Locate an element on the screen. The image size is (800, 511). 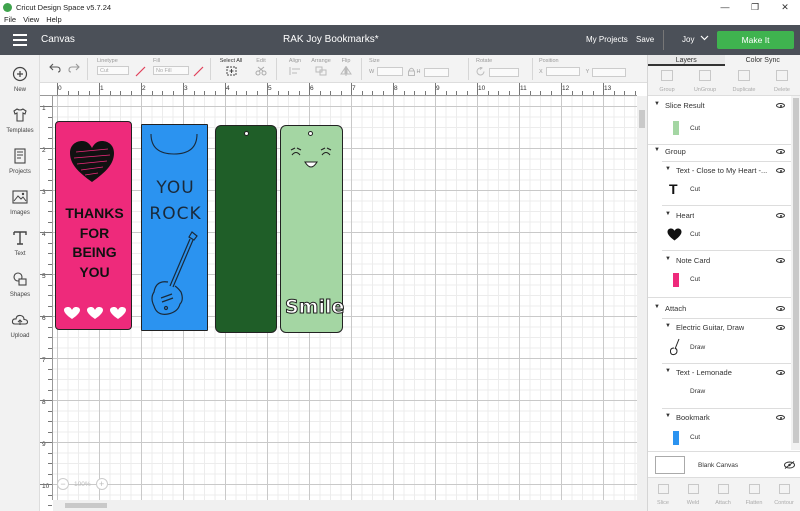
flatten-button: Flatten is located at coordinates (754, 494).